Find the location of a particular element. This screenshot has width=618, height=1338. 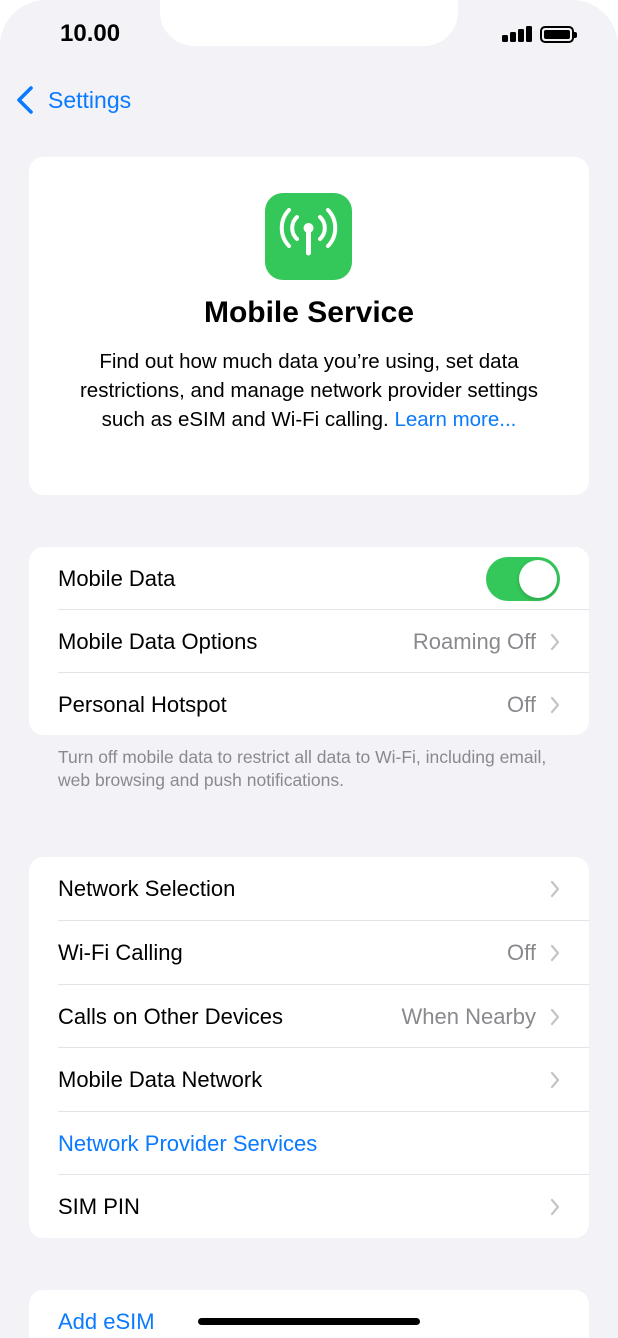

back-button: Settings is located at coordinates (73, 100).